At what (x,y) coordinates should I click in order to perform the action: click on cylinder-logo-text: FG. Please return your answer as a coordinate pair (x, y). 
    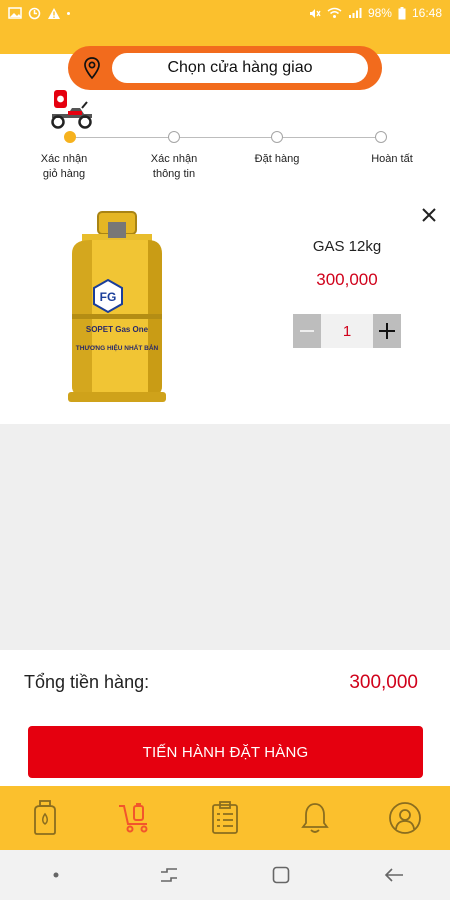
    Looking at the image, I should click on (108, 297).